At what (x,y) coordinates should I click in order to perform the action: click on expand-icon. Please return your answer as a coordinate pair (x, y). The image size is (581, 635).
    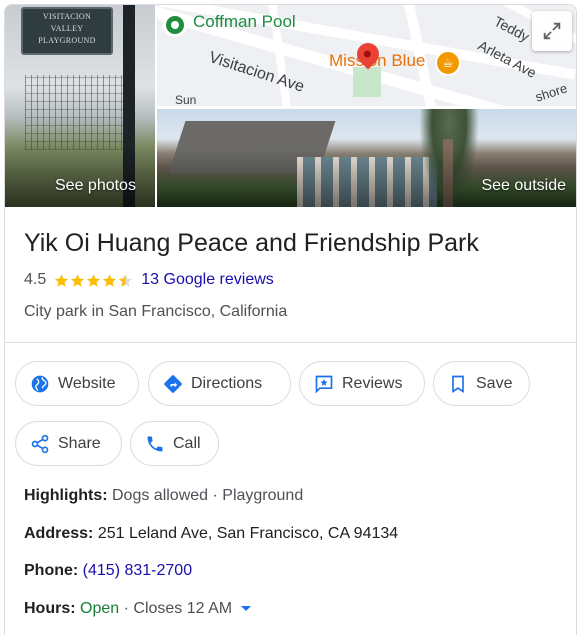
    Looking at the image, I should click on (552, 31).